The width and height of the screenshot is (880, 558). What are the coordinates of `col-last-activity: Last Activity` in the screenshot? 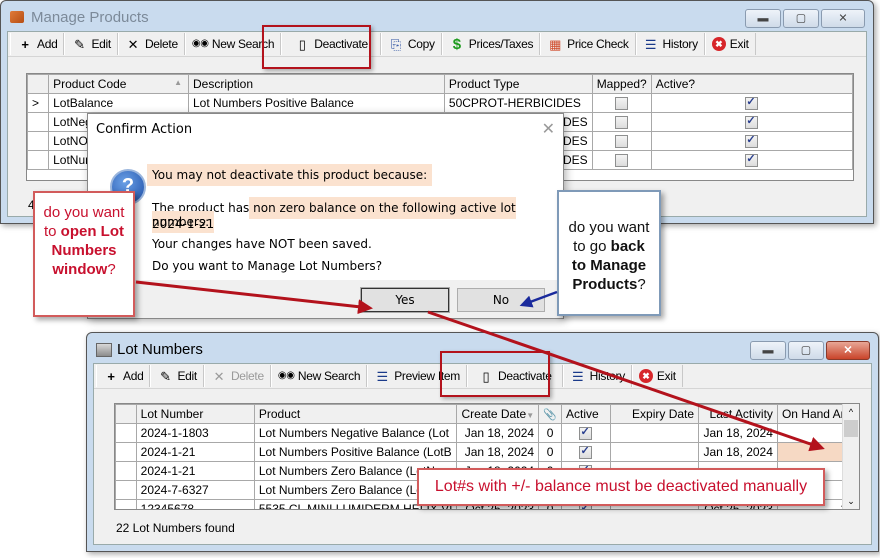 It's located at (738, 414).